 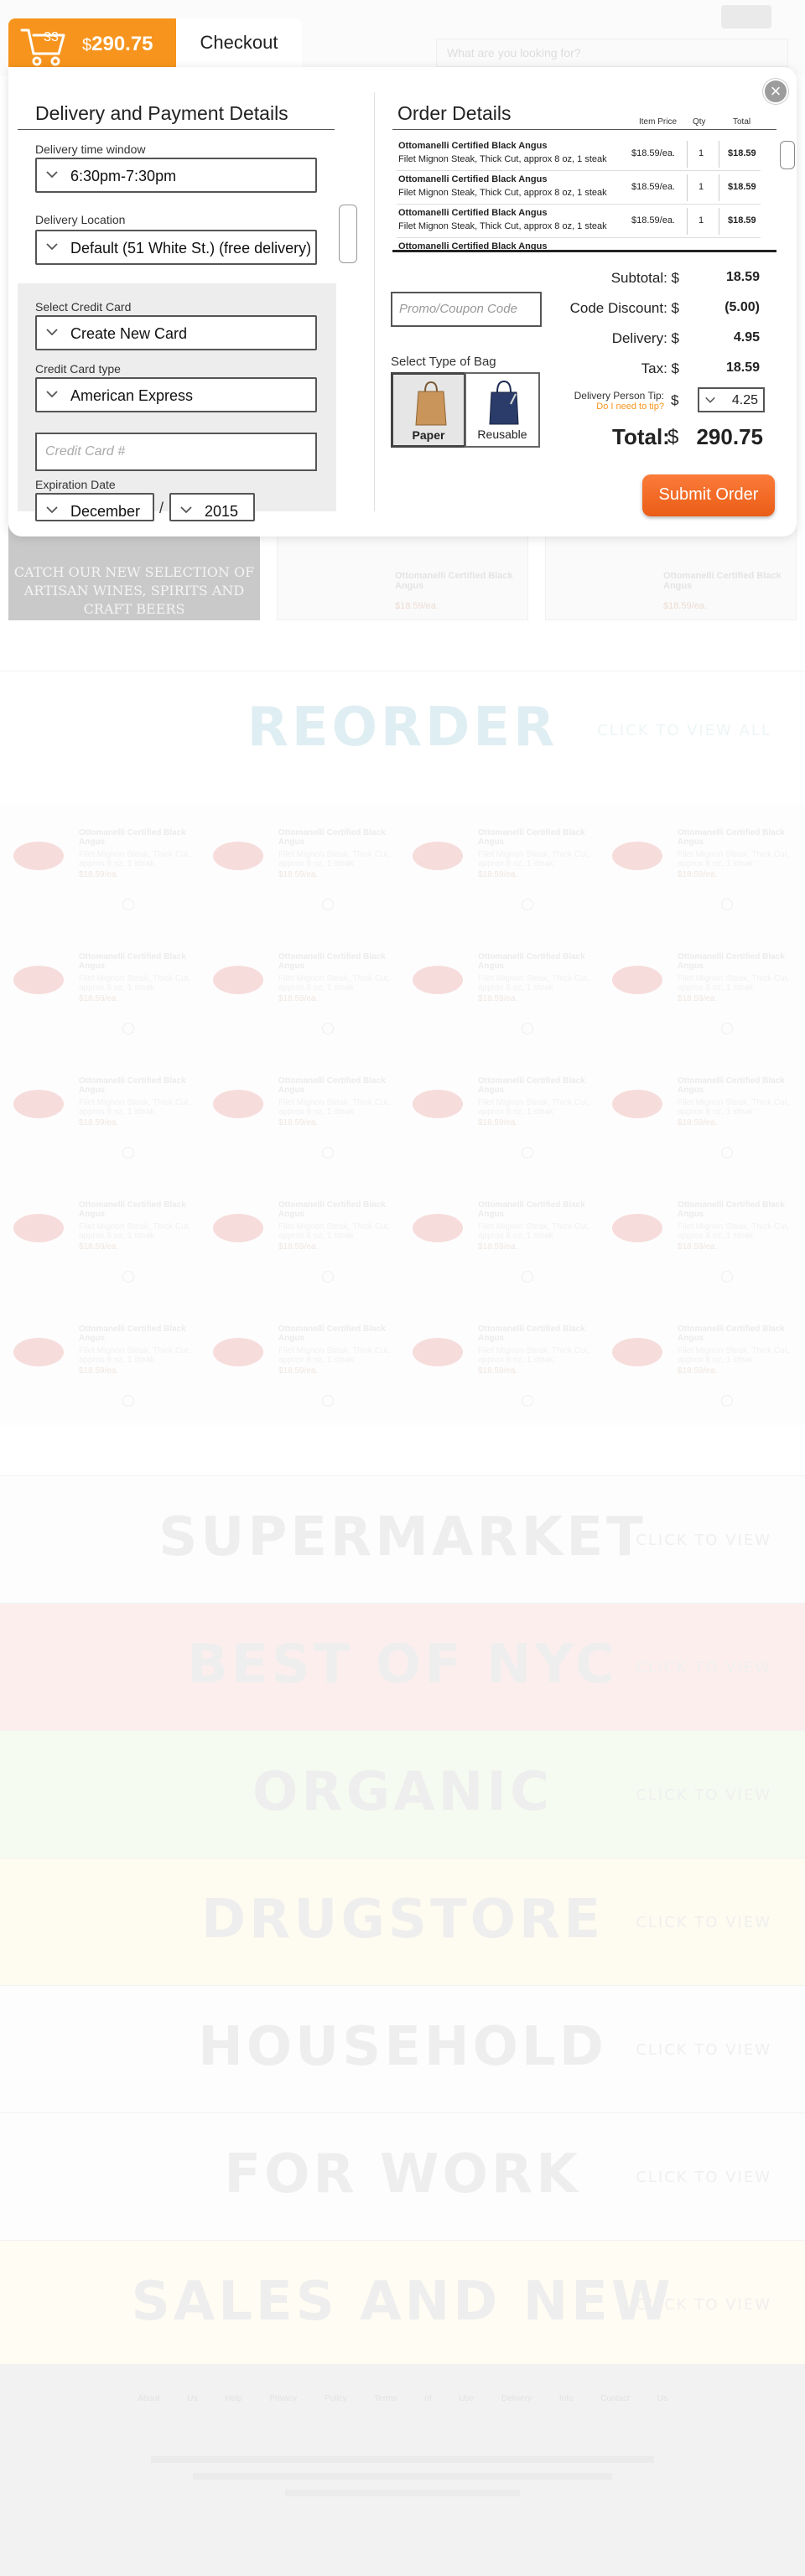 I want to click on bag-option-reusable: Reusable, so click(x=502, y=410).